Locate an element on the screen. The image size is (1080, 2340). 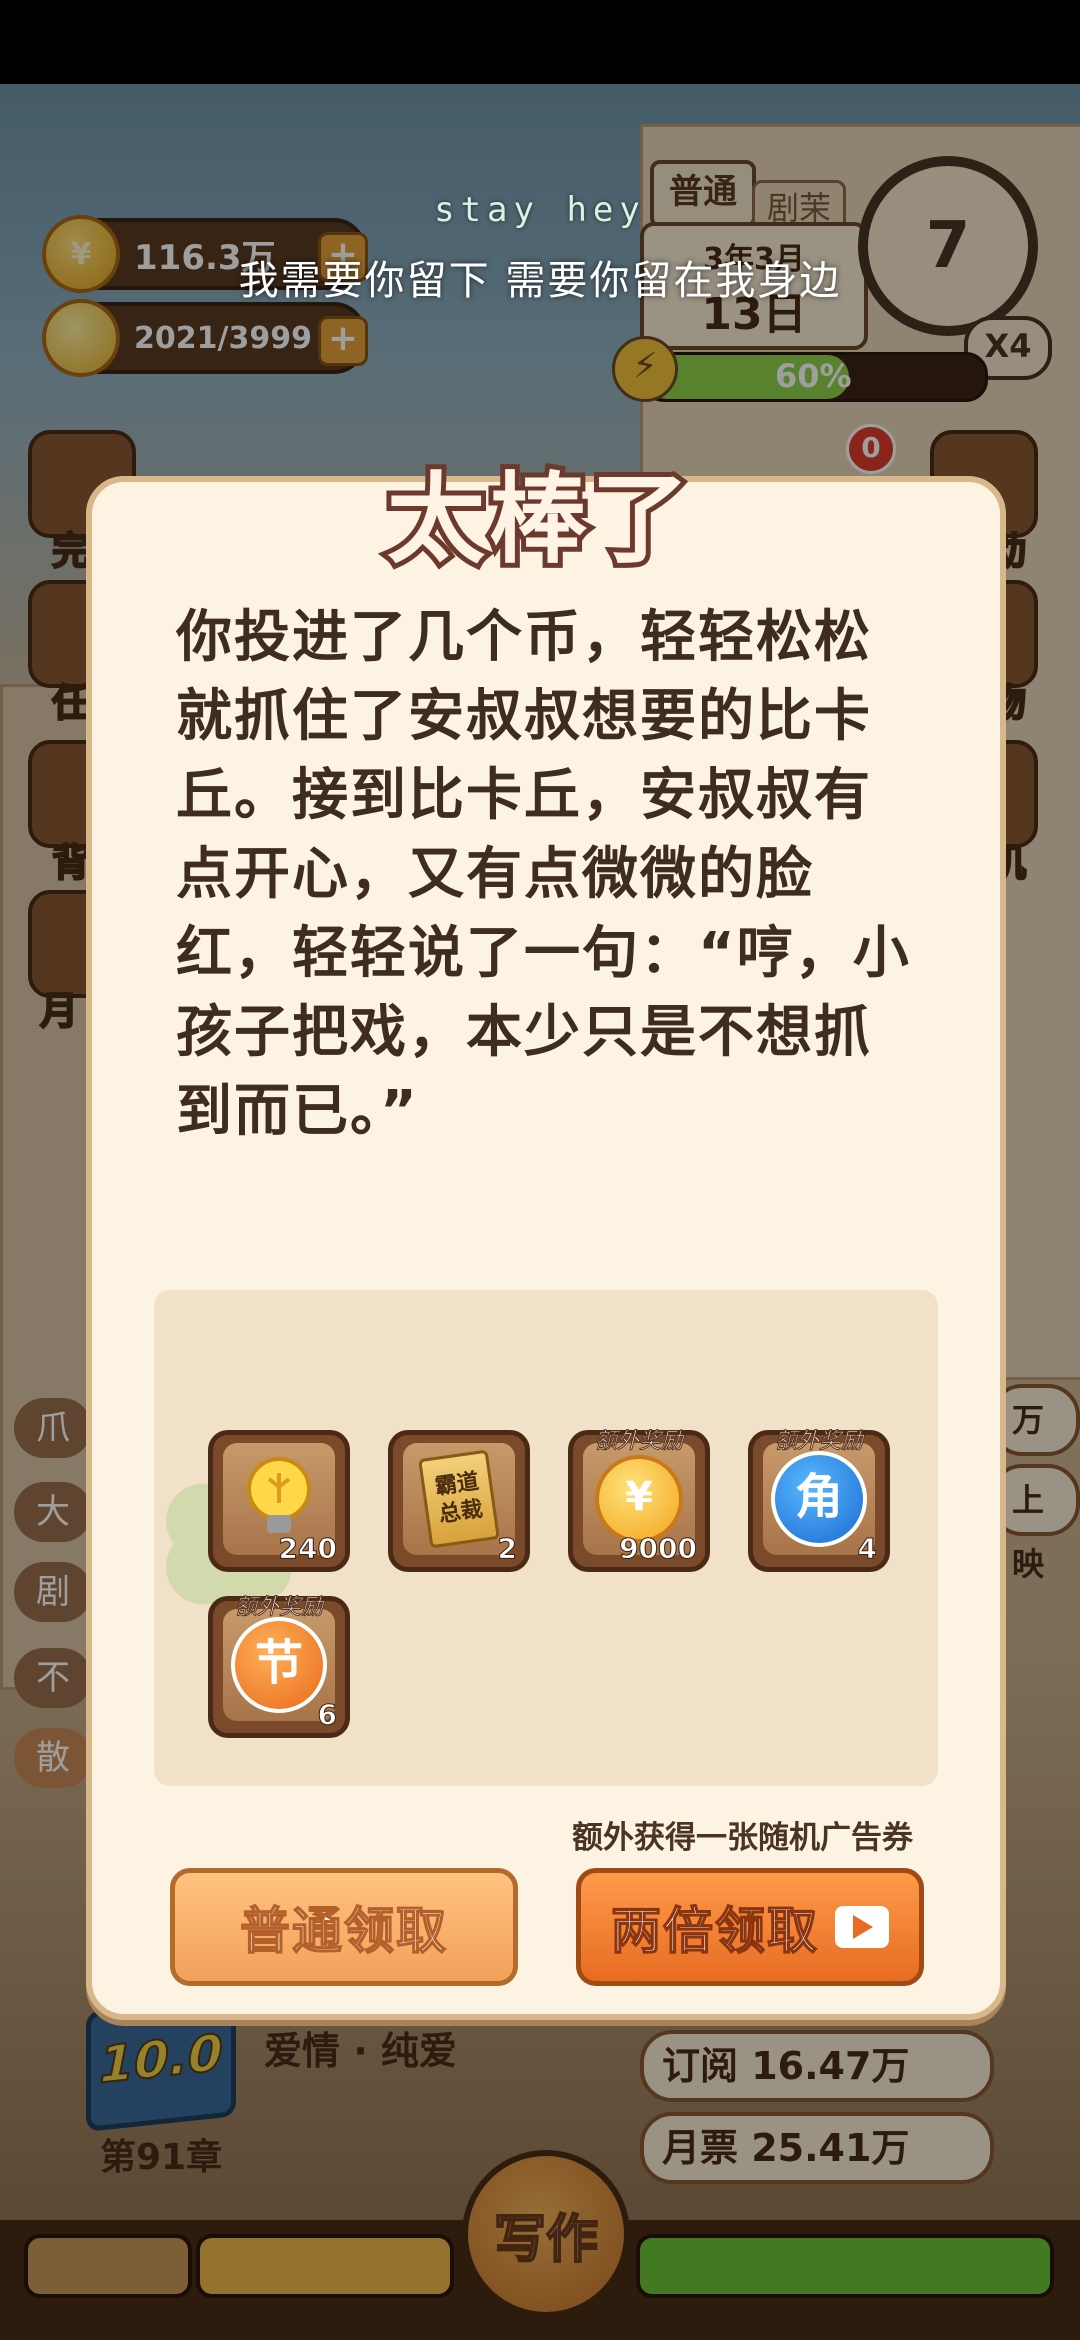
double-claim-label: 两倍领取 is located at coordinates (714, 1931).